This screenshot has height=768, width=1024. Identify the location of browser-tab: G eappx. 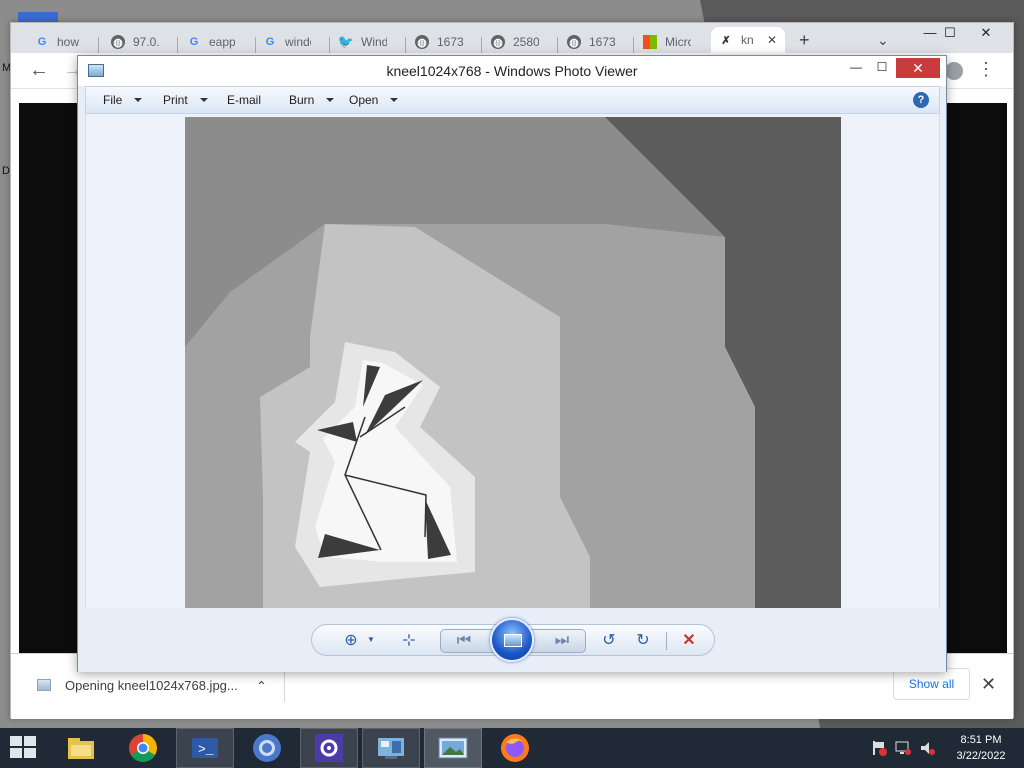
(211, 42).